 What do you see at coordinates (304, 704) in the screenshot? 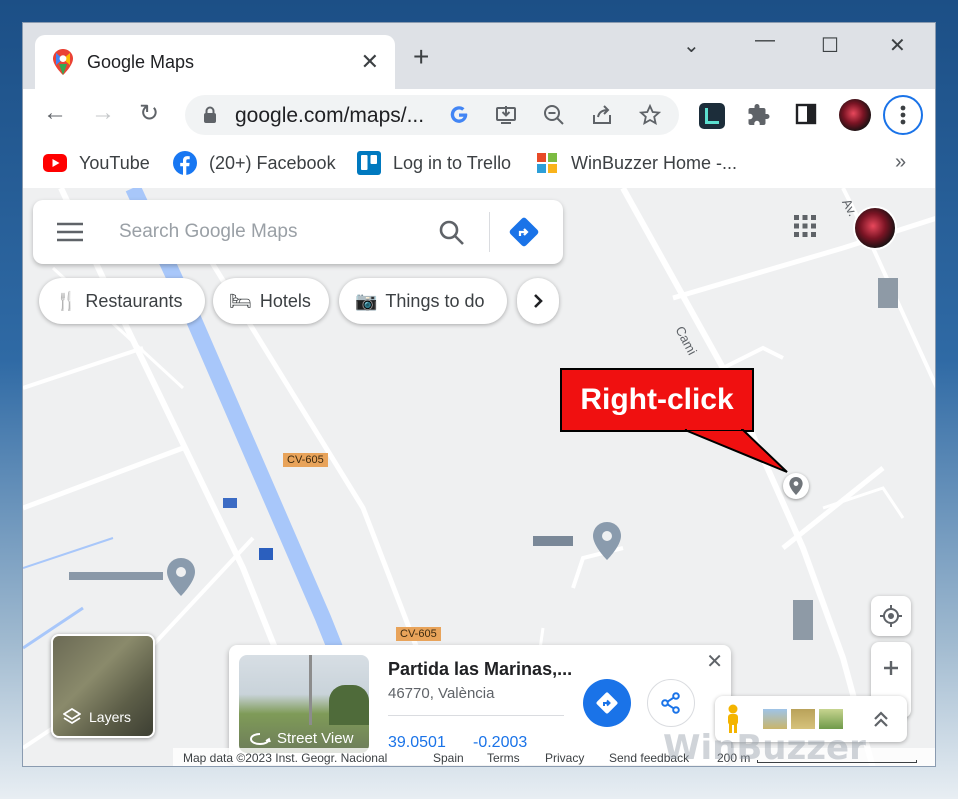
I see `street-view-thumbnail: Street View` at bounding box center [304, 704].